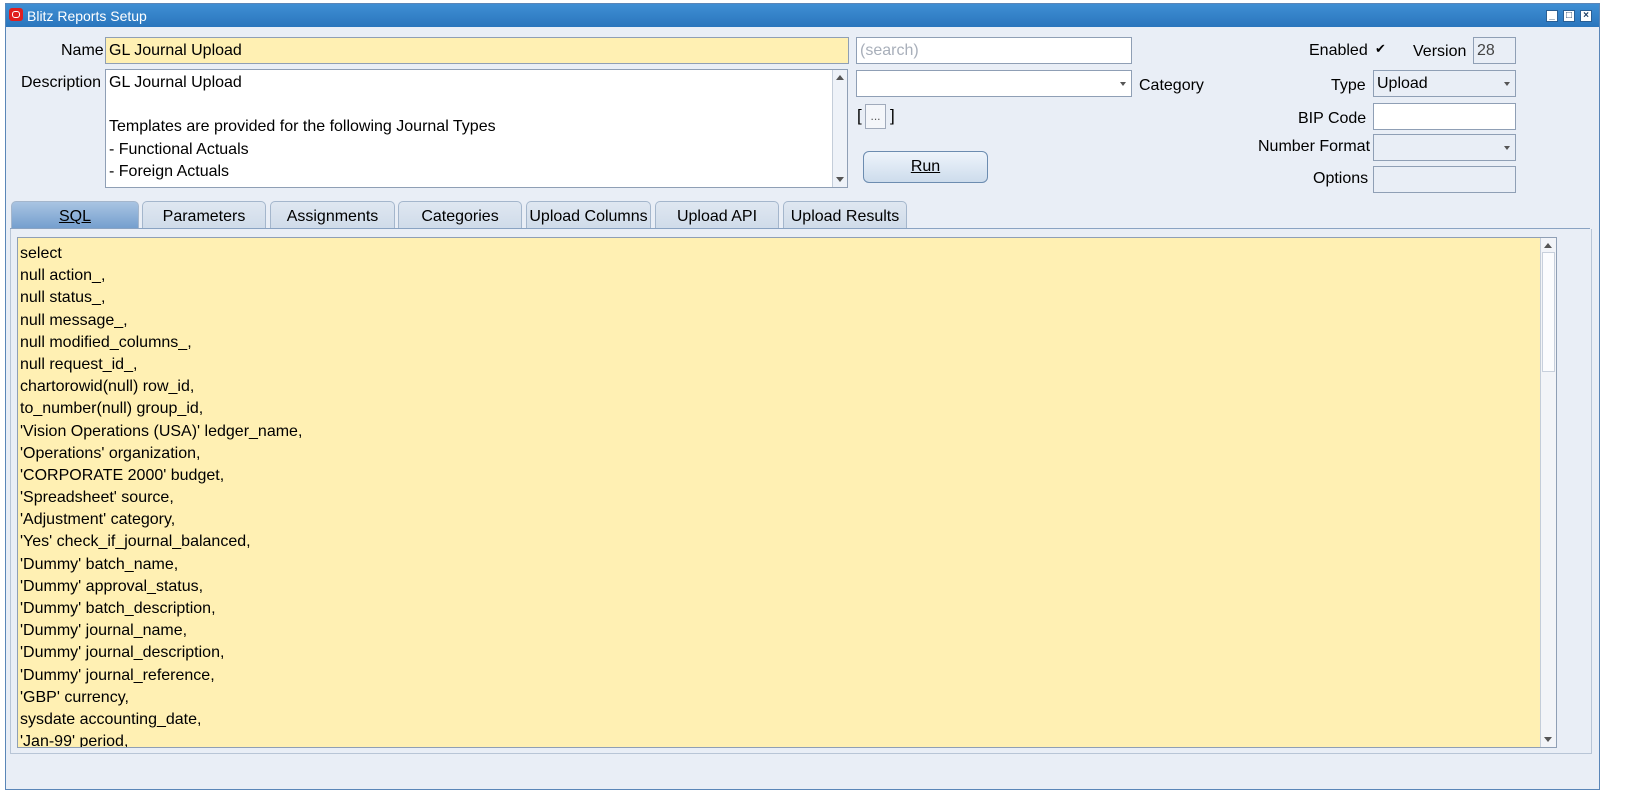 This screenshot has height=795, width=1627. What do you see at coordinates (1486, 50) in the screenshot?
I see `version-value: 28` at bounding box center [1486, 50].